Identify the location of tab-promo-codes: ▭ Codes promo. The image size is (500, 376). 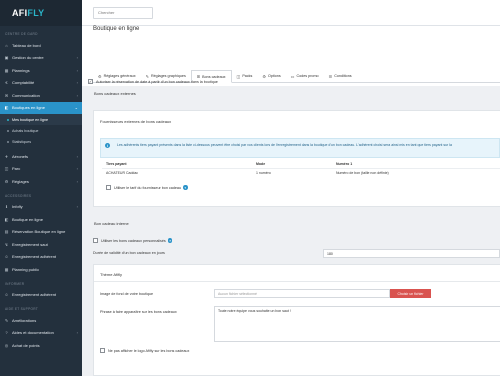
(305, 76).